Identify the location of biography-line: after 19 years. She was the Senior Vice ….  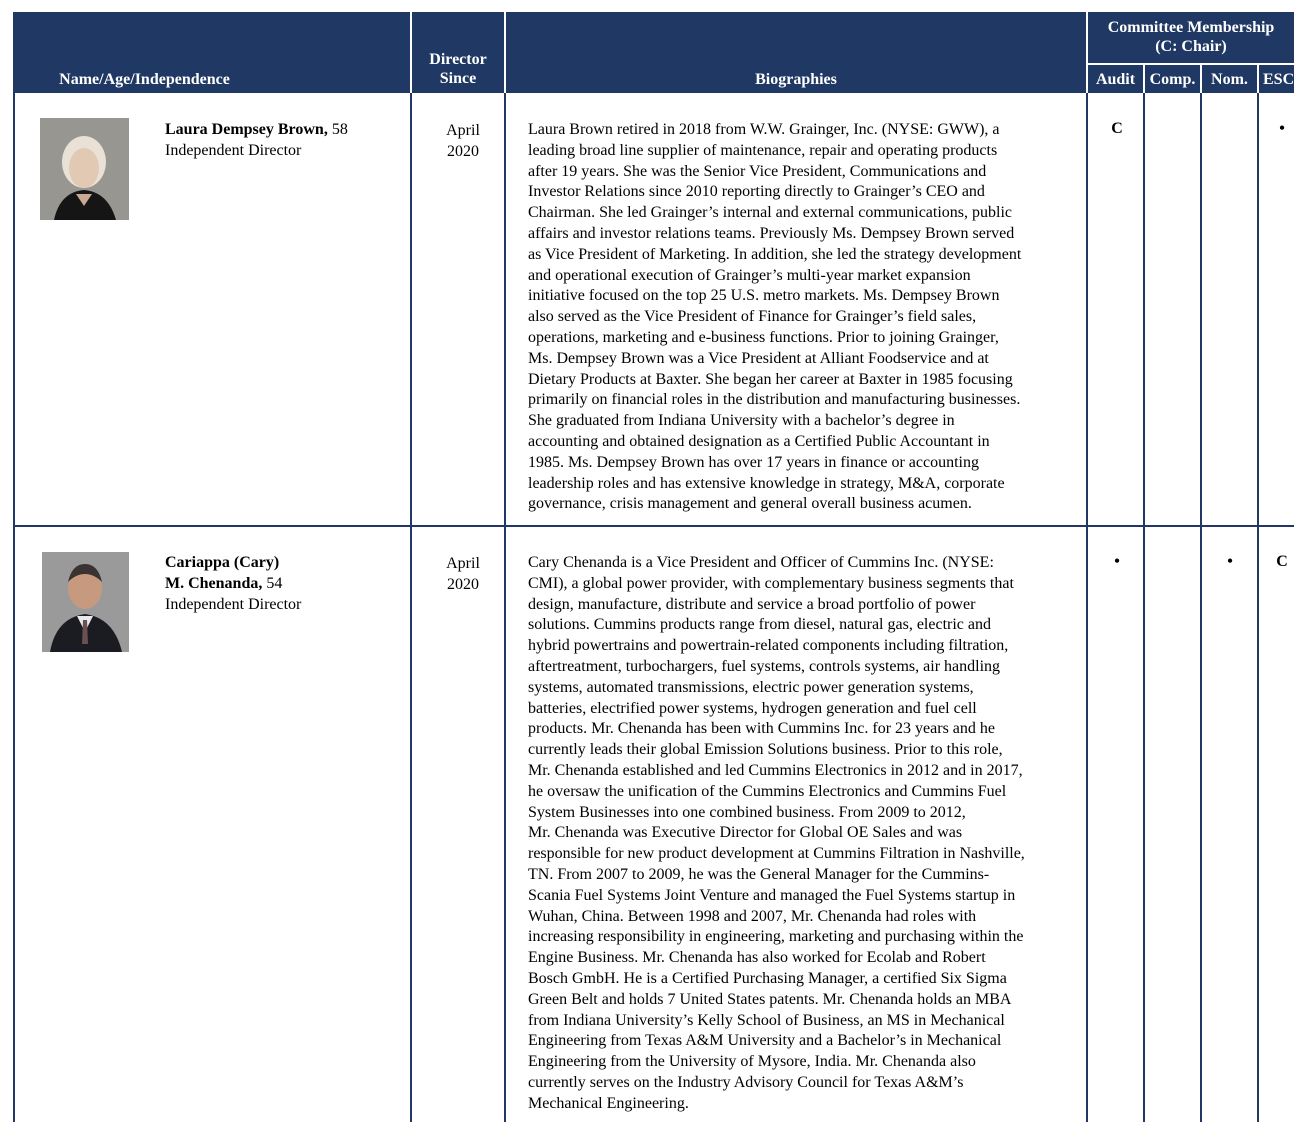
(757, 171).